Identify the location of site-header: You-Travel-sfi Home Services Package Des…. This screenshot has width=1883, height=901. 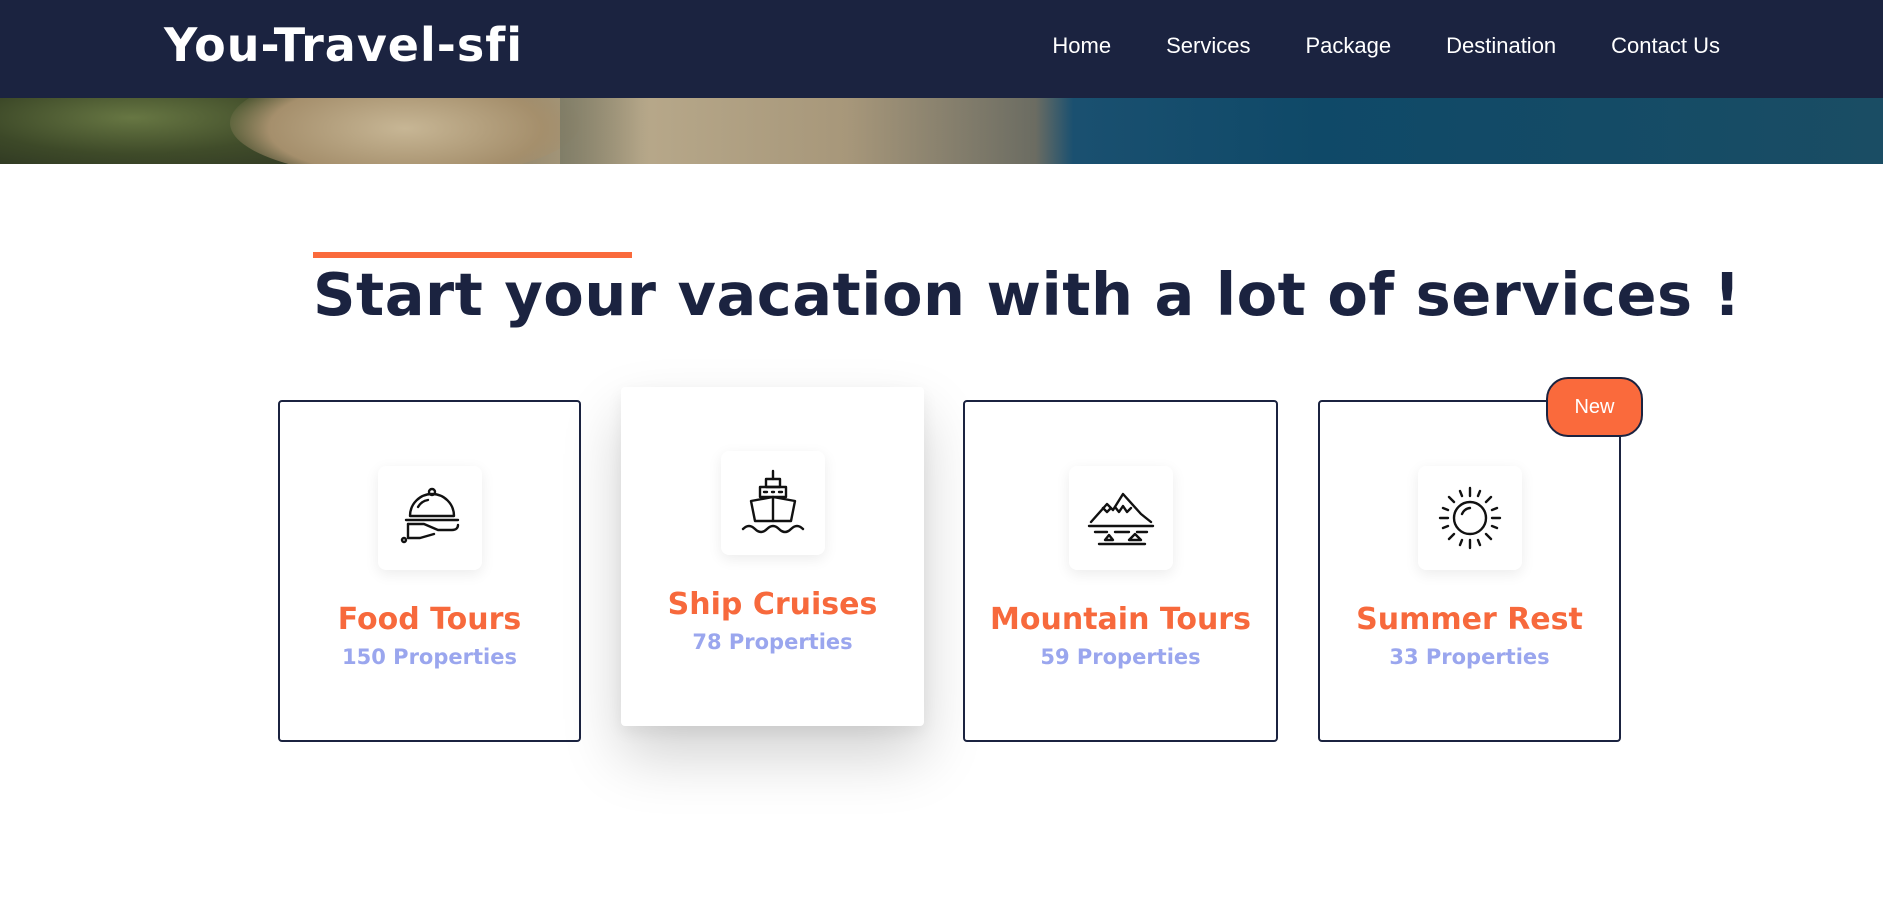
(941, 49).